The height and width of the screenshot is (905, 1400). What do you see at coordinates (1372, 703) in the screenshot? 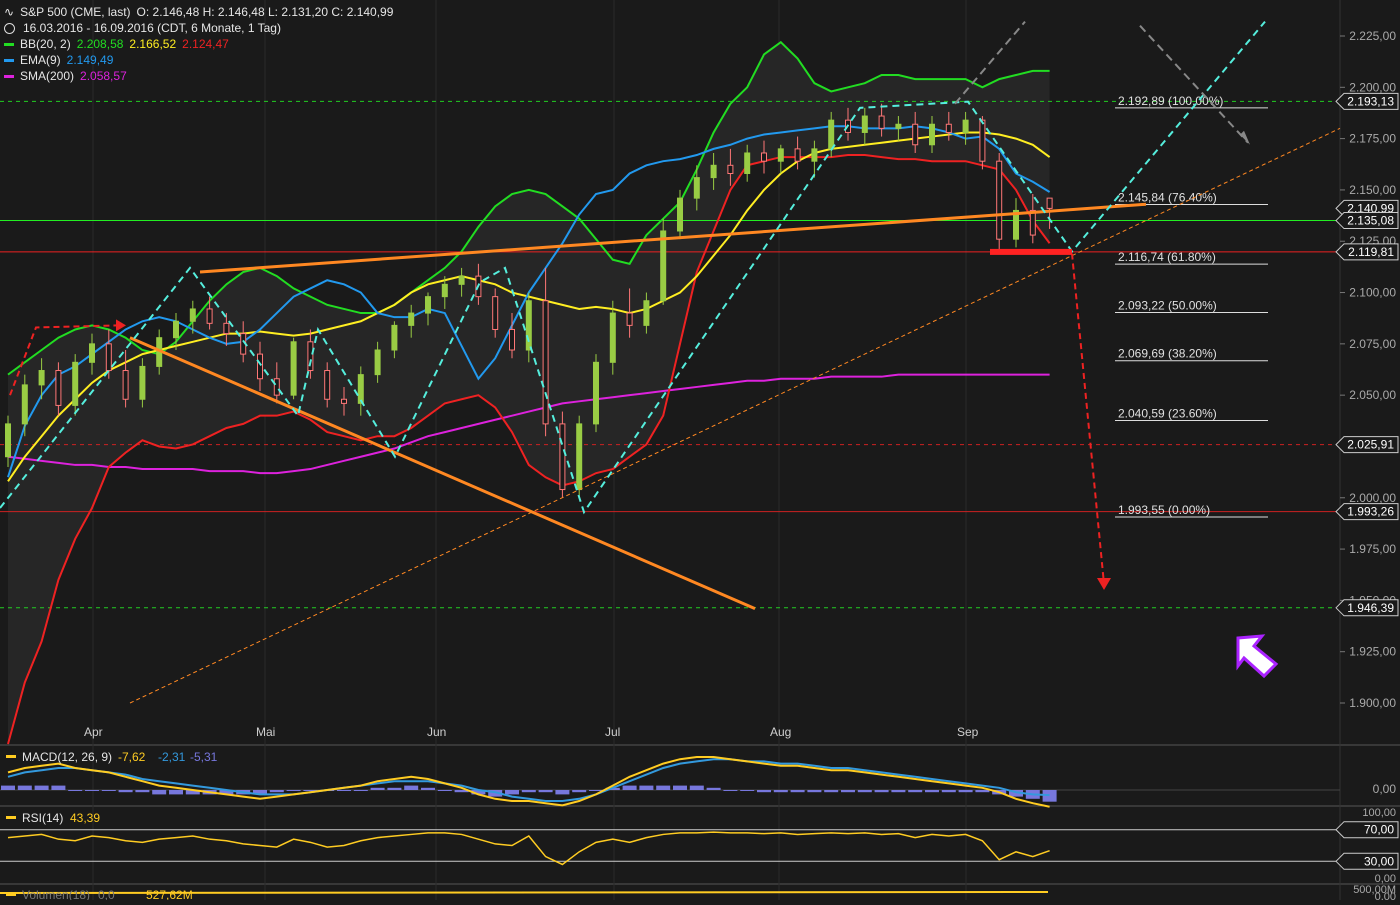
I see `y-tick-label: 1.900,00` at bounding box center [1372, 703].